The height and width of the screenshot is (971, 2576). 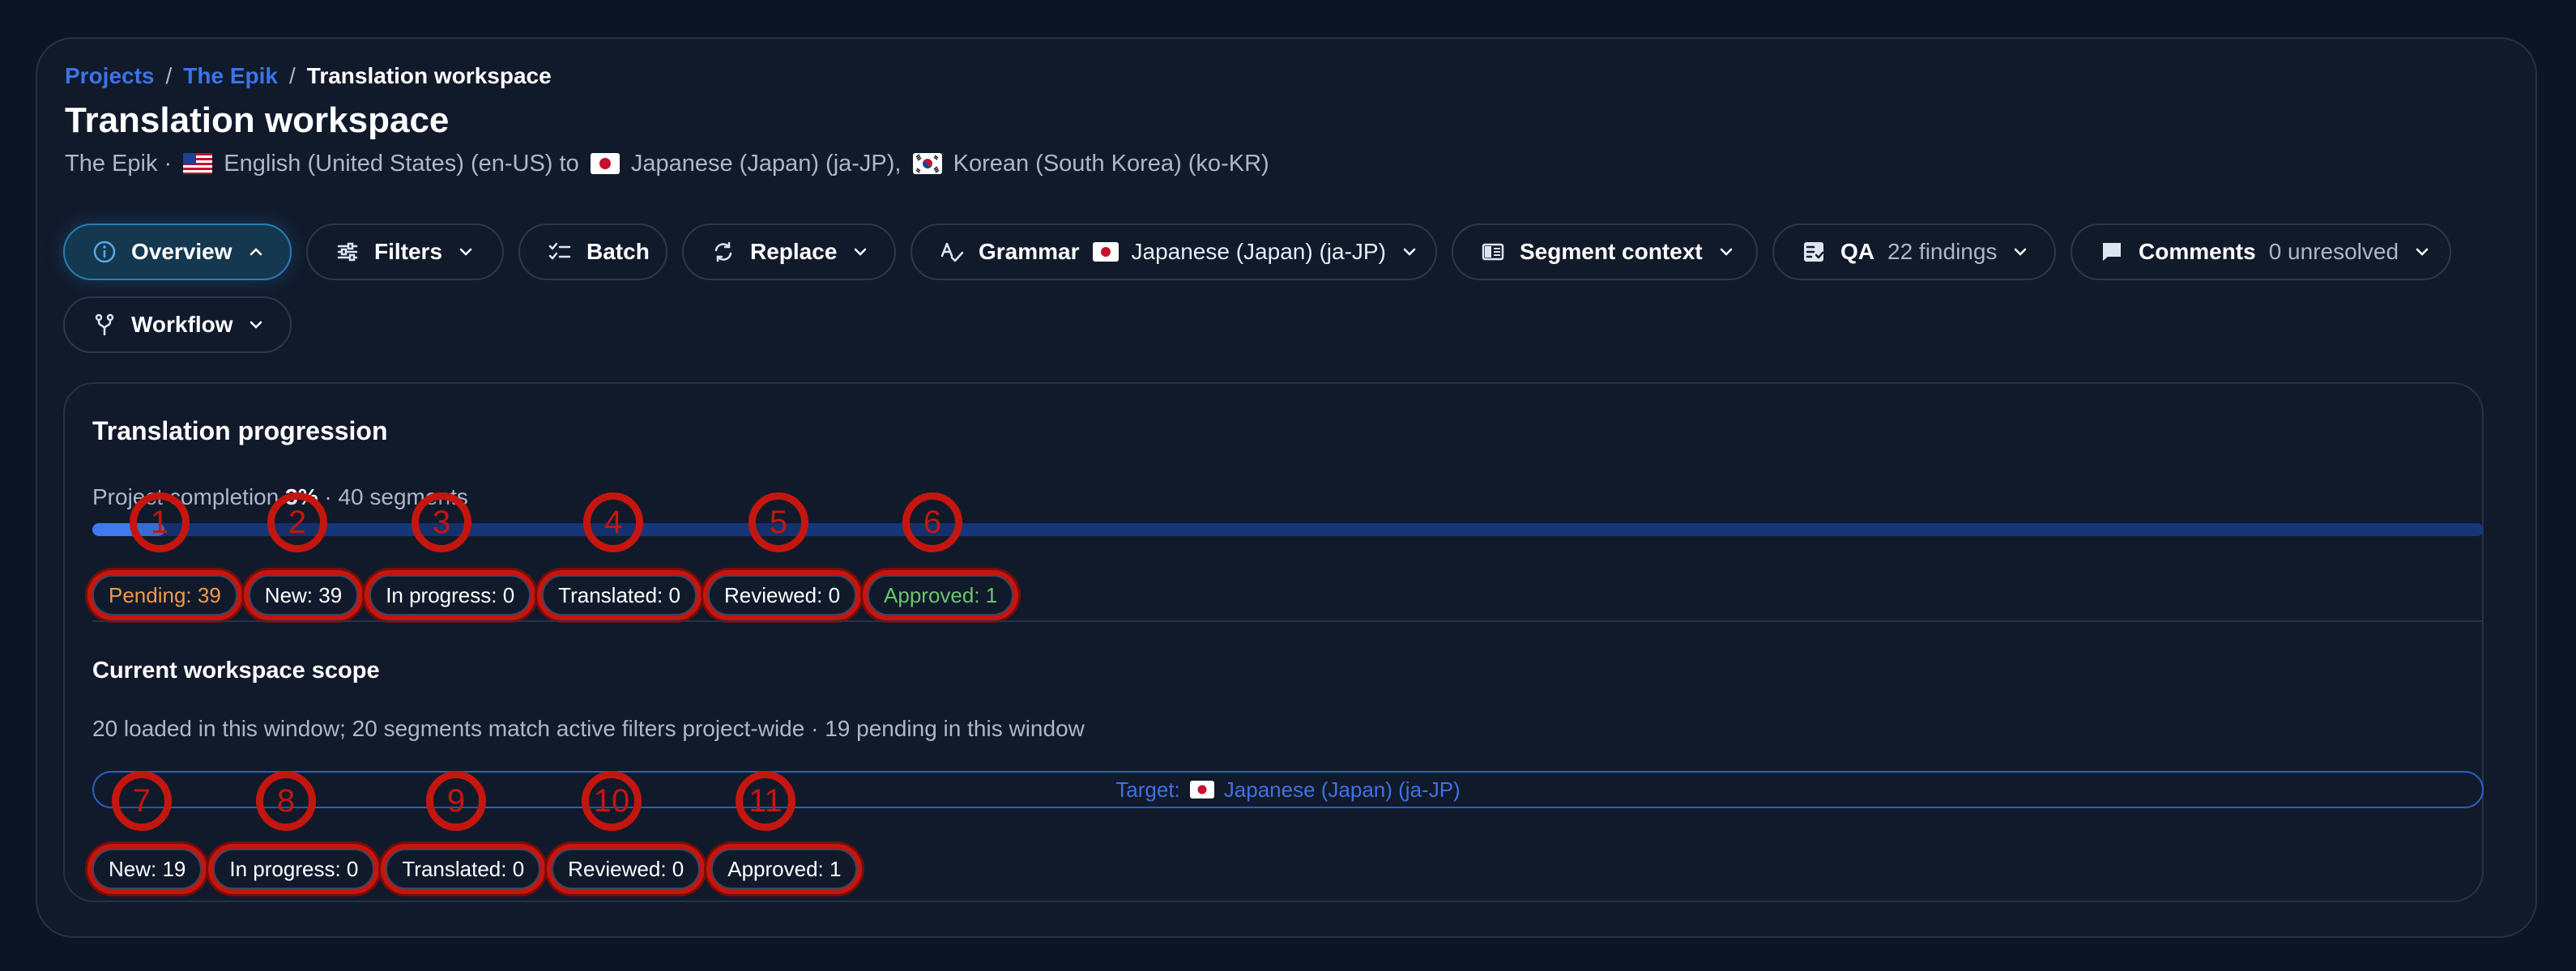 What do you see at coordinates (257, 120) in the screenshot?
I see `page-title: Translation workspace` at bounding box center [257, 120].